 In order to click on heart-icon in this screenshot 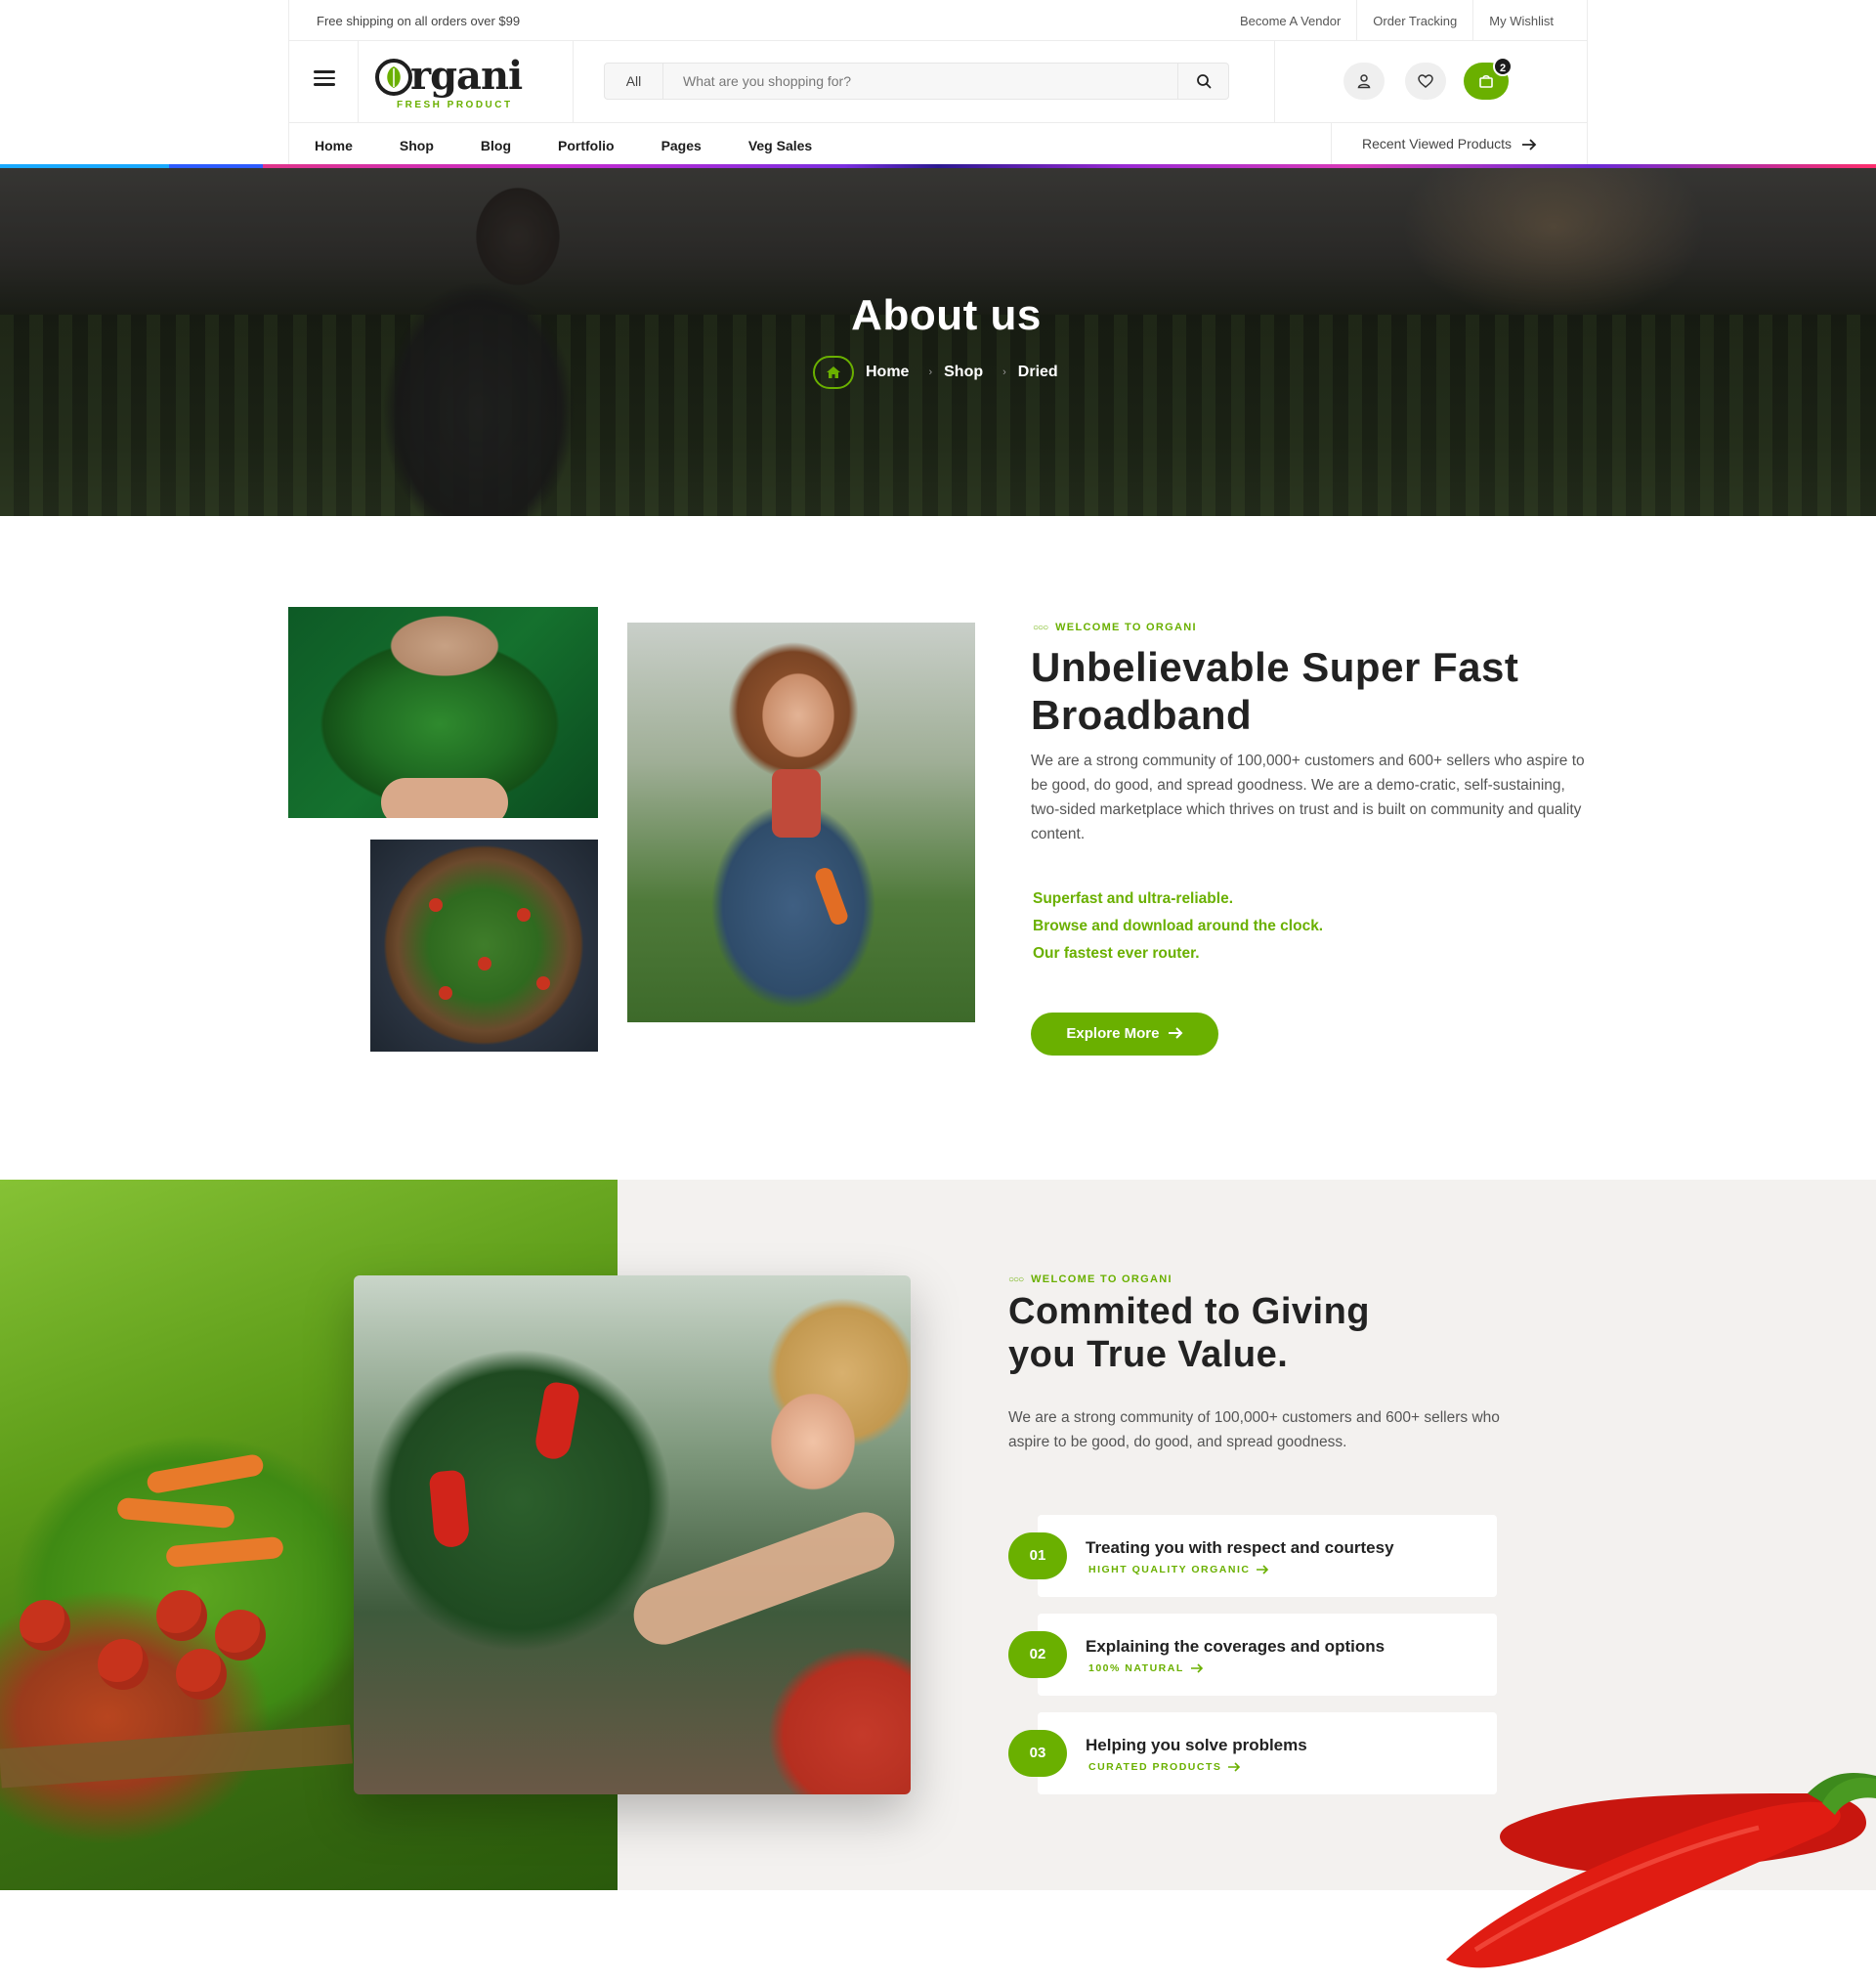, I will do `click(1425, 81)`.